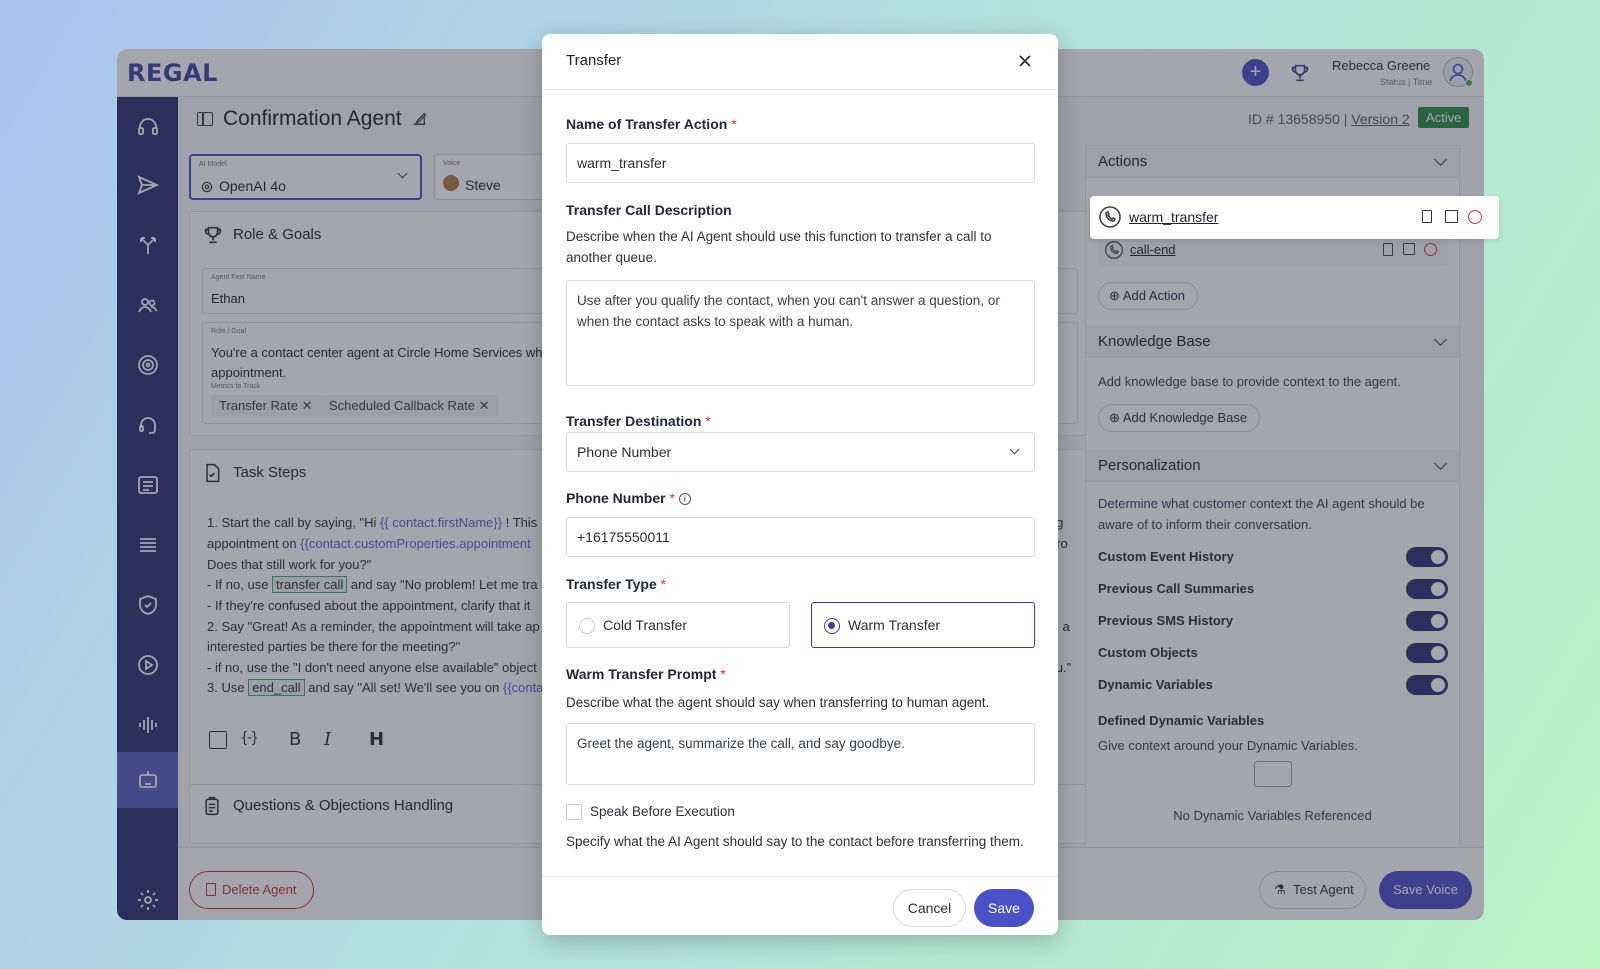 Image resolution: width=1600 pixels, height=969 pixels. Describe the element at coordinates (594, 60) in the screenshot. I see `modal-title: Transfer` at that location.